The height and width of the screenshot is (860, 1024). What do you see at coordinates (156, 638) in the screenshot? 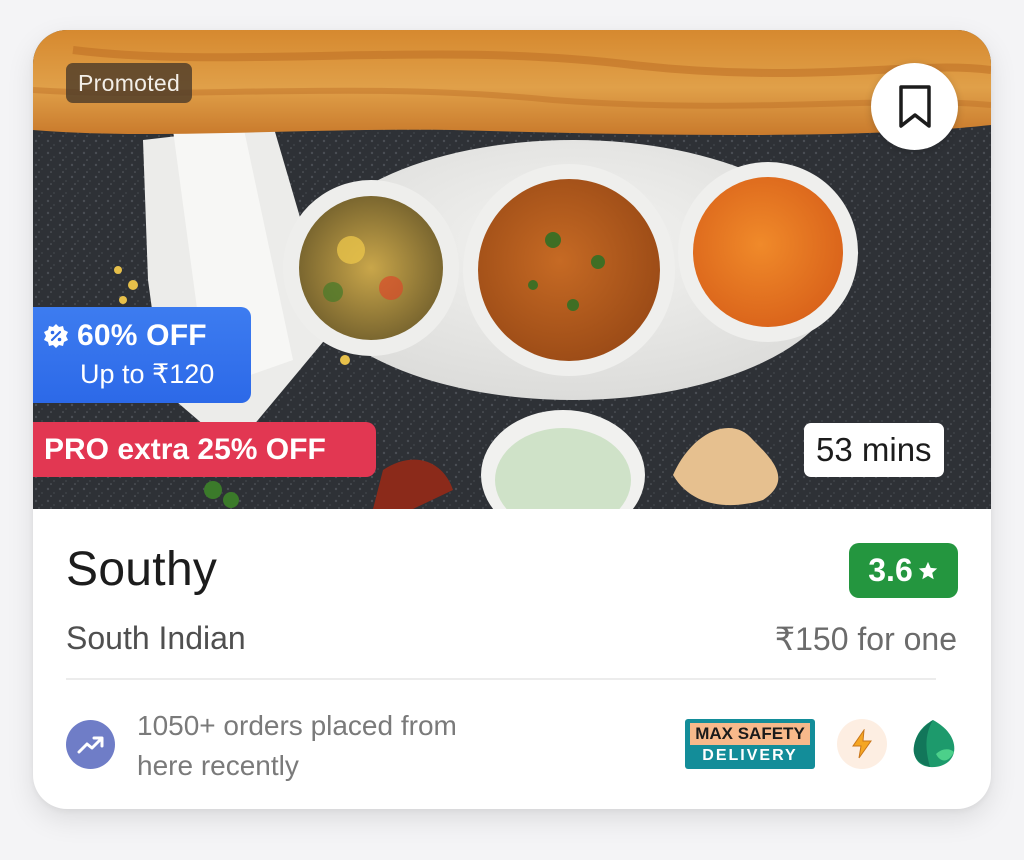
I see `cuisine-label: South Indian` at bounding box center [156, 638].